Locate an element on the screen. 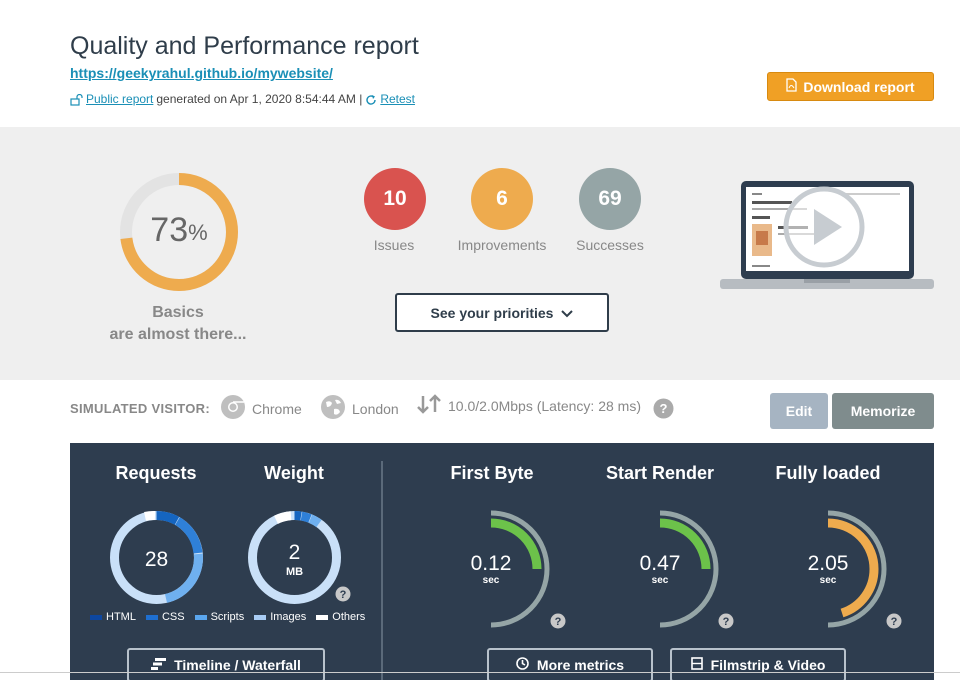  chrome-icon is located at coordinates (233, 408).